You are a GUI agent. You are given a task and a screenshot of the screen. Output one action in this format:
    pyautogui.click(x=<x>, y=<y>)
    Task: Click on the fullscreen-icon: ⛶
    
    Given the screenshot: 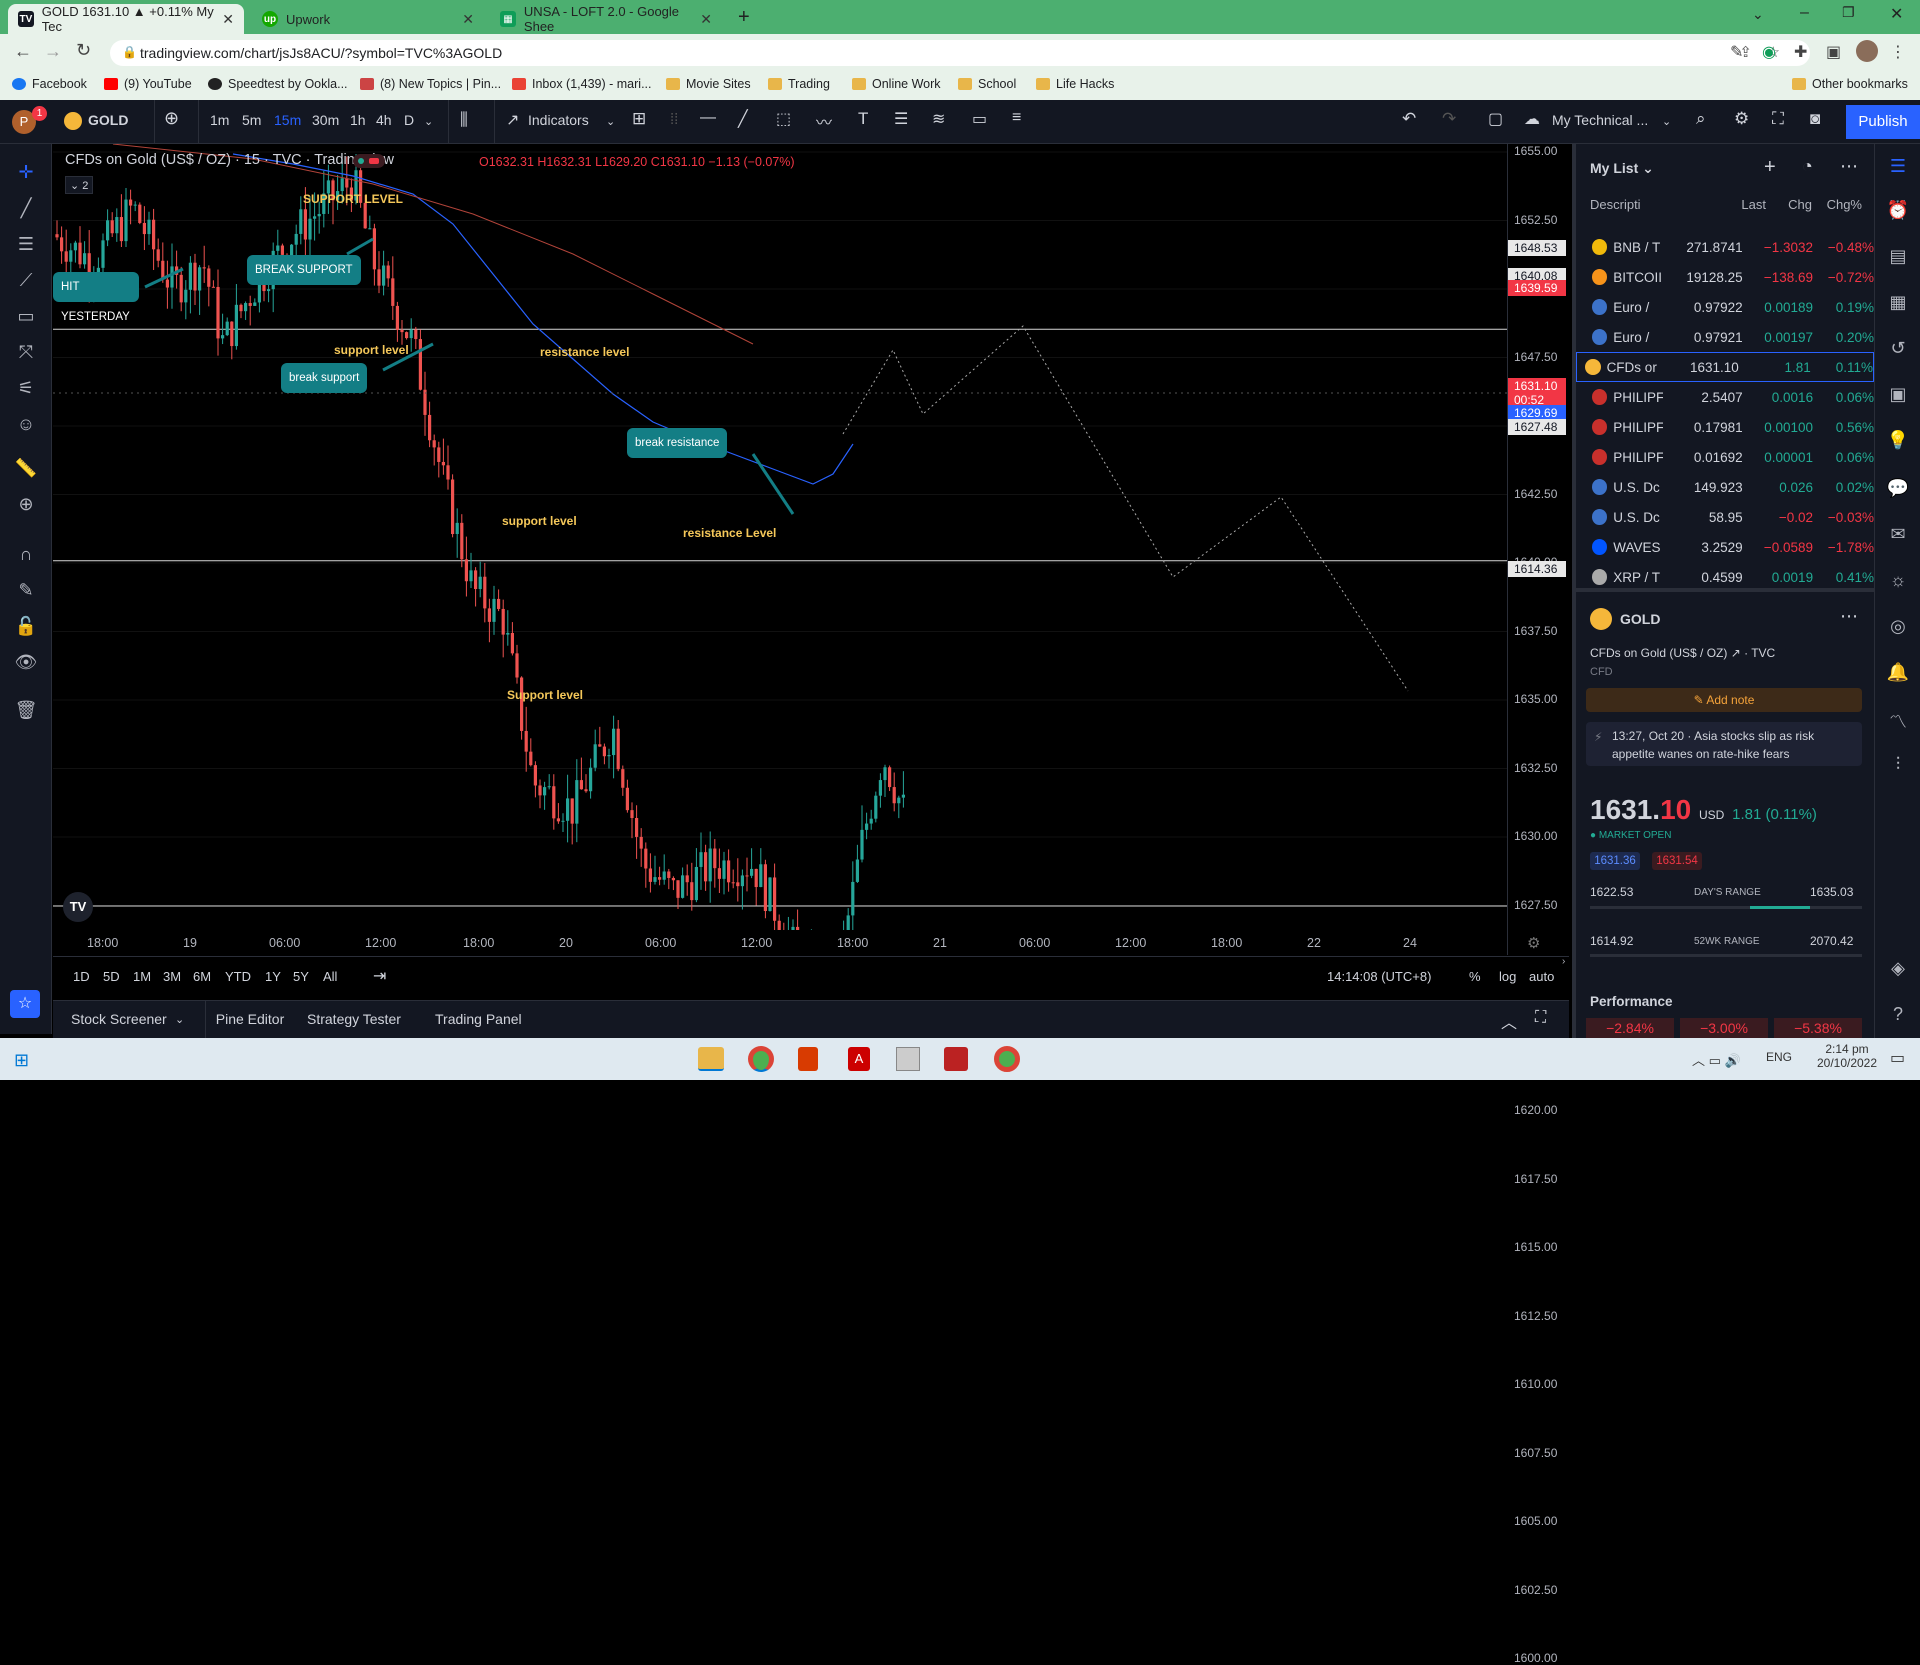 What is the action you would take?
    pyautogui.click(x=1778, y=119)
    